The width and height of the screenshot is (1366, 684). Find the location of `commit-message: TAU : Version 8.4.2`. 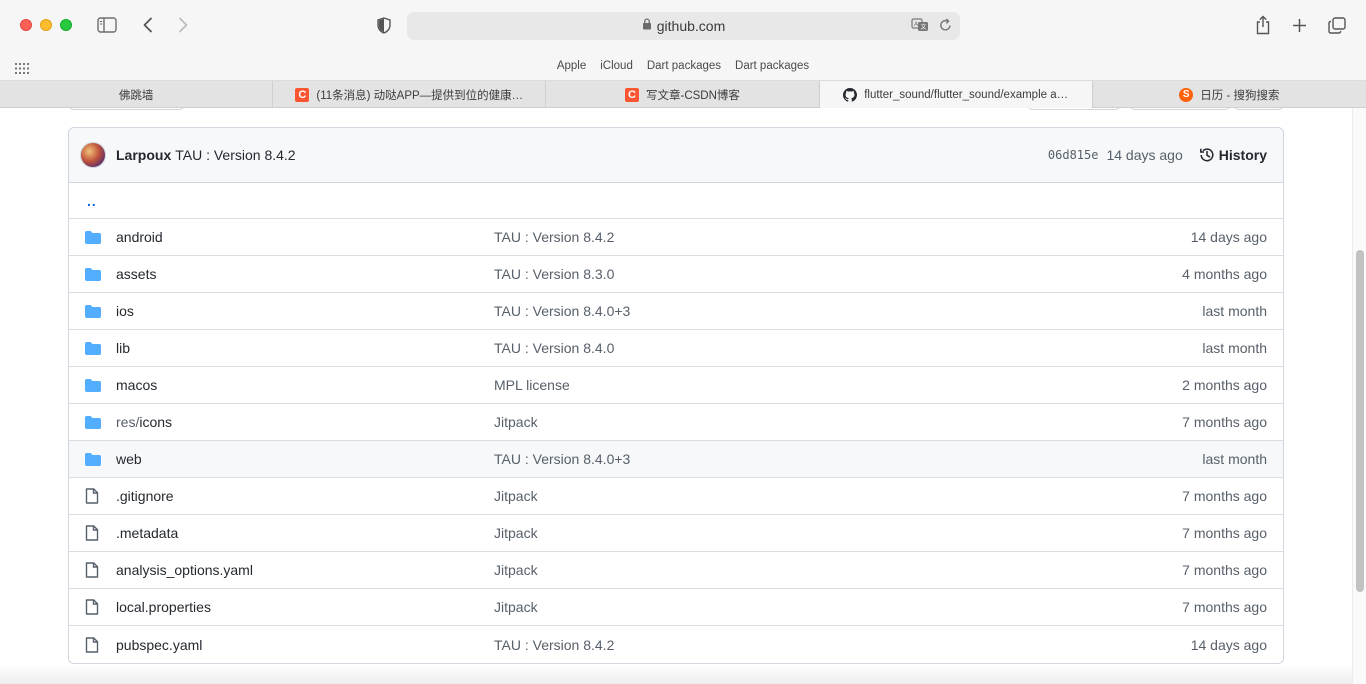

commit-message: TAU : Version 8.4.2 is located at coordinates (611, 155).